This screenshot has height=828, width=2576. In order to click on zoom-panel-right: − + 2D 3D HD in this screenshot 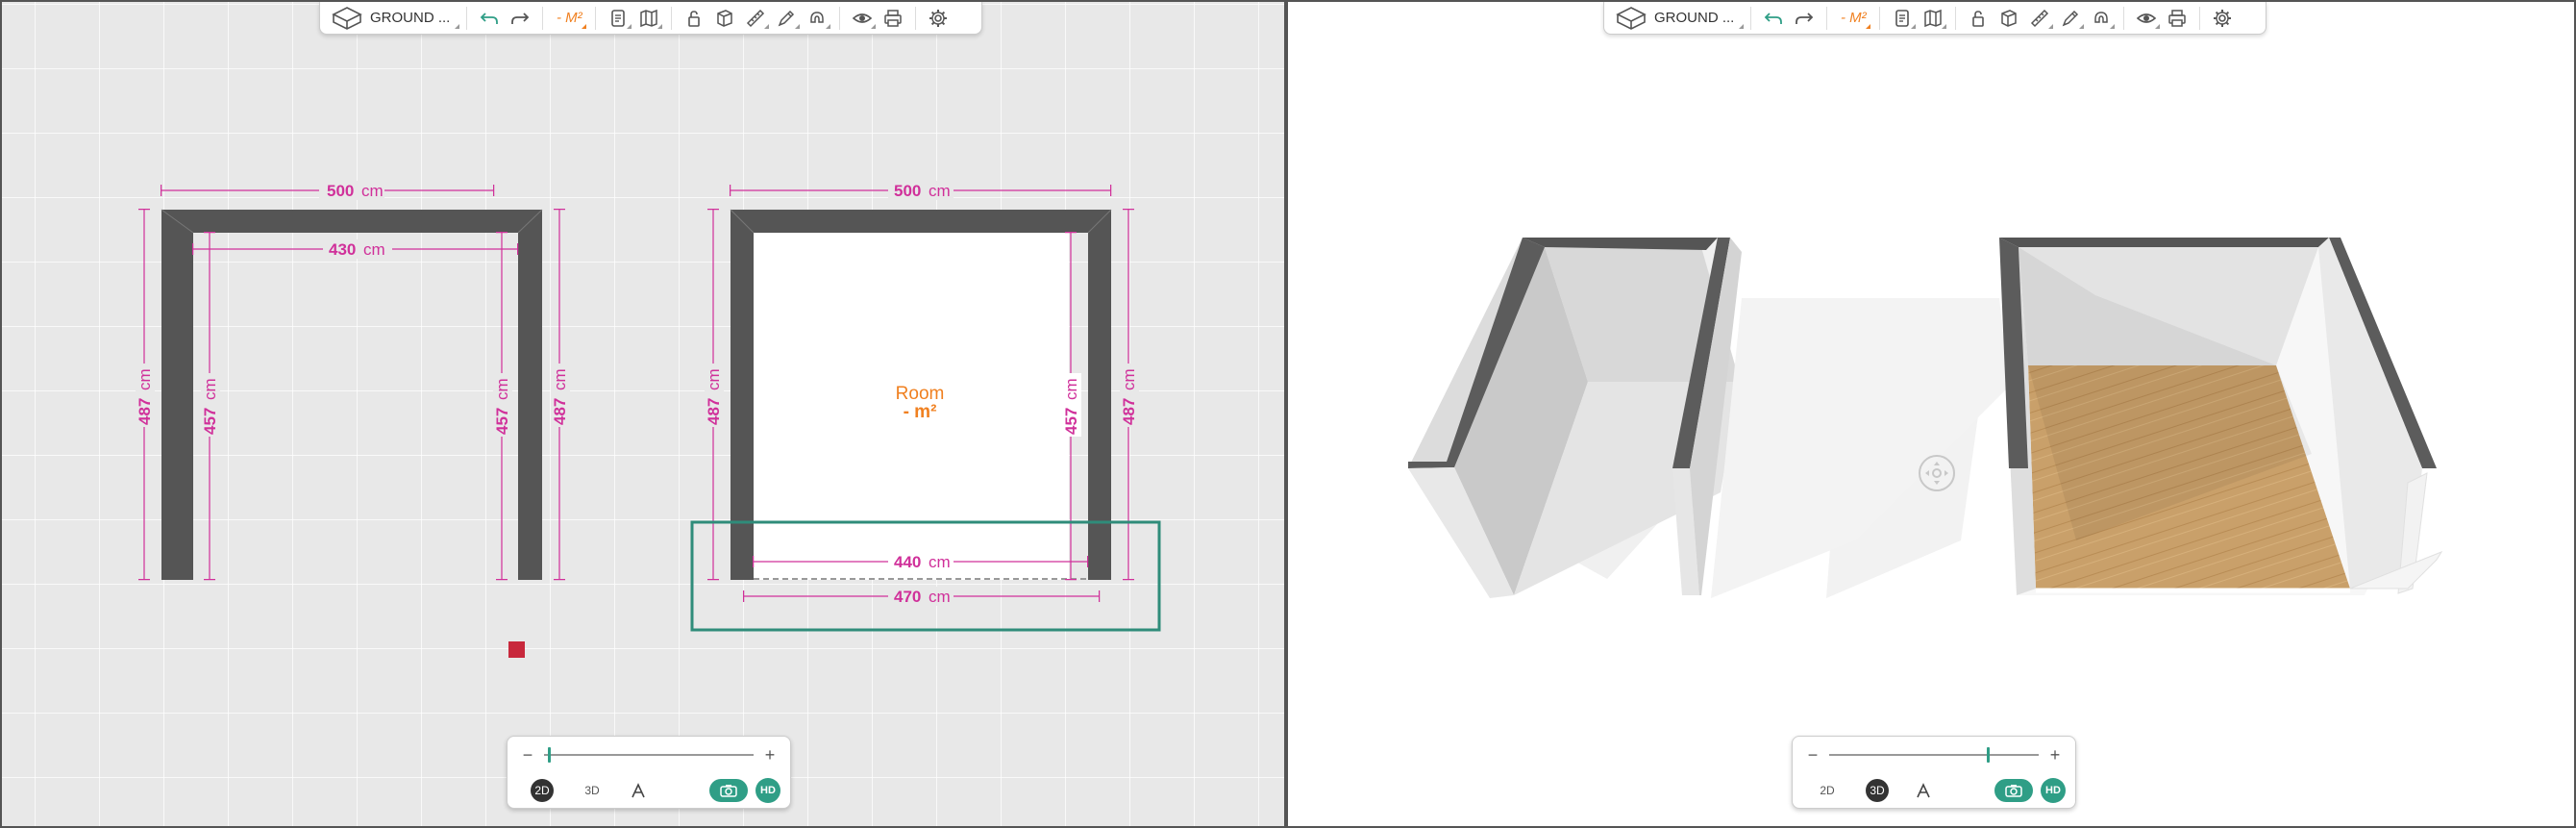, I will do `click(1934, 772)`.